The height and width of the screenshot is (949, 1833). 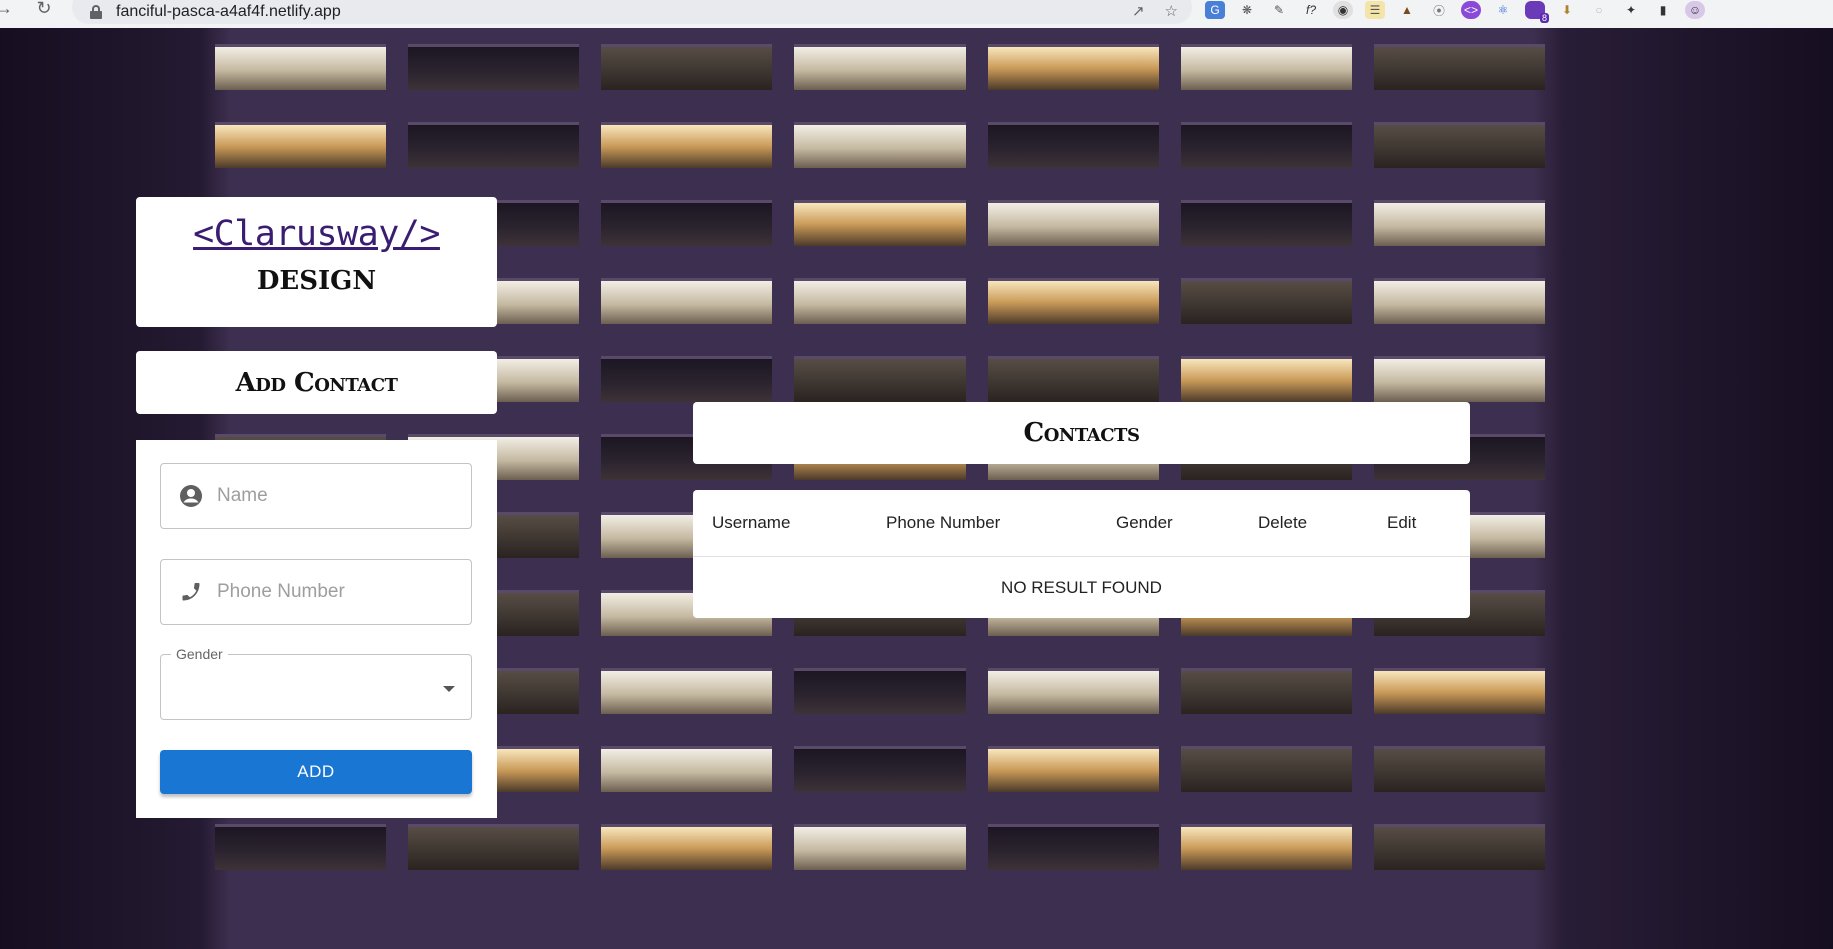 I want to click on reload-icon: ↻, so click(x=44, y=11).